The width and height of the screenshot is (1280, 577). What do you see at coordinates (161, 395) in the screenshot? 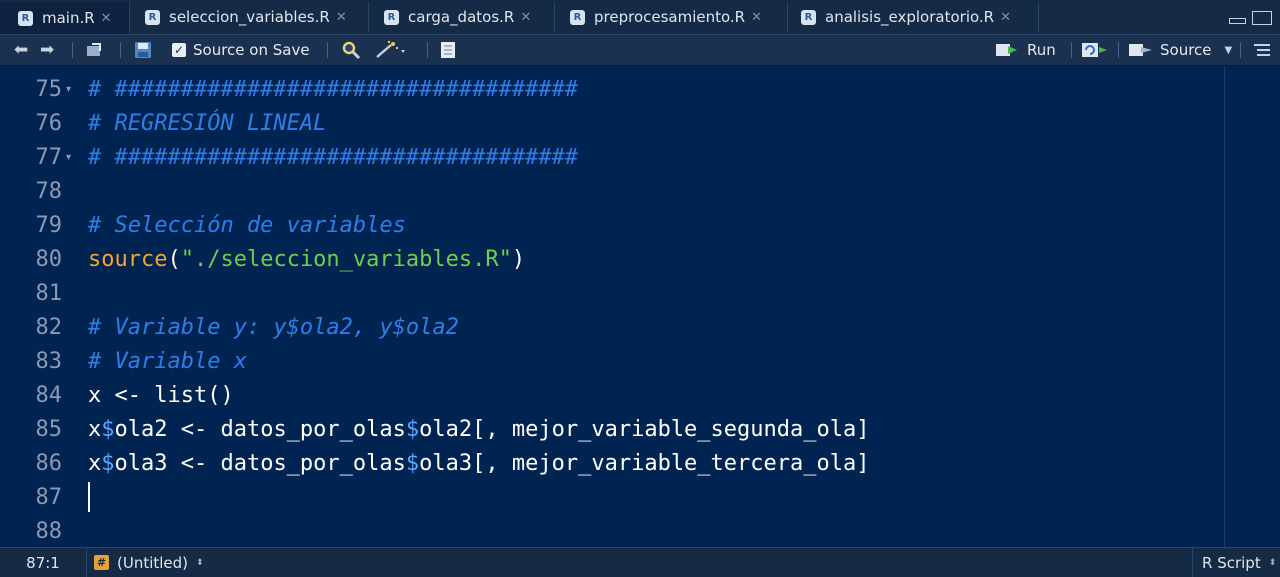
I see `code-line-84: x <- list()` at bounding box center [161, 395].